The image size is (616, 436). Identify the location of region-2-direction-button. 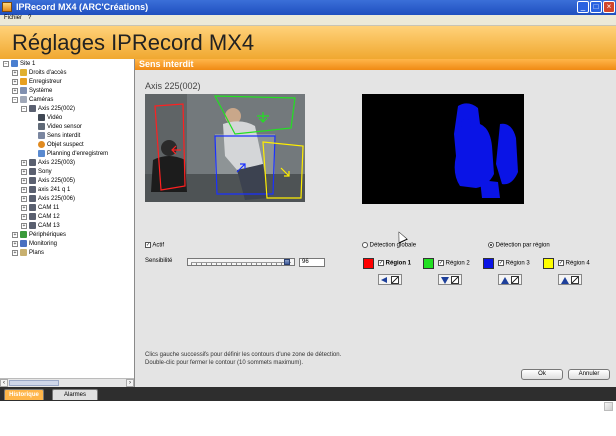
(450, 279).